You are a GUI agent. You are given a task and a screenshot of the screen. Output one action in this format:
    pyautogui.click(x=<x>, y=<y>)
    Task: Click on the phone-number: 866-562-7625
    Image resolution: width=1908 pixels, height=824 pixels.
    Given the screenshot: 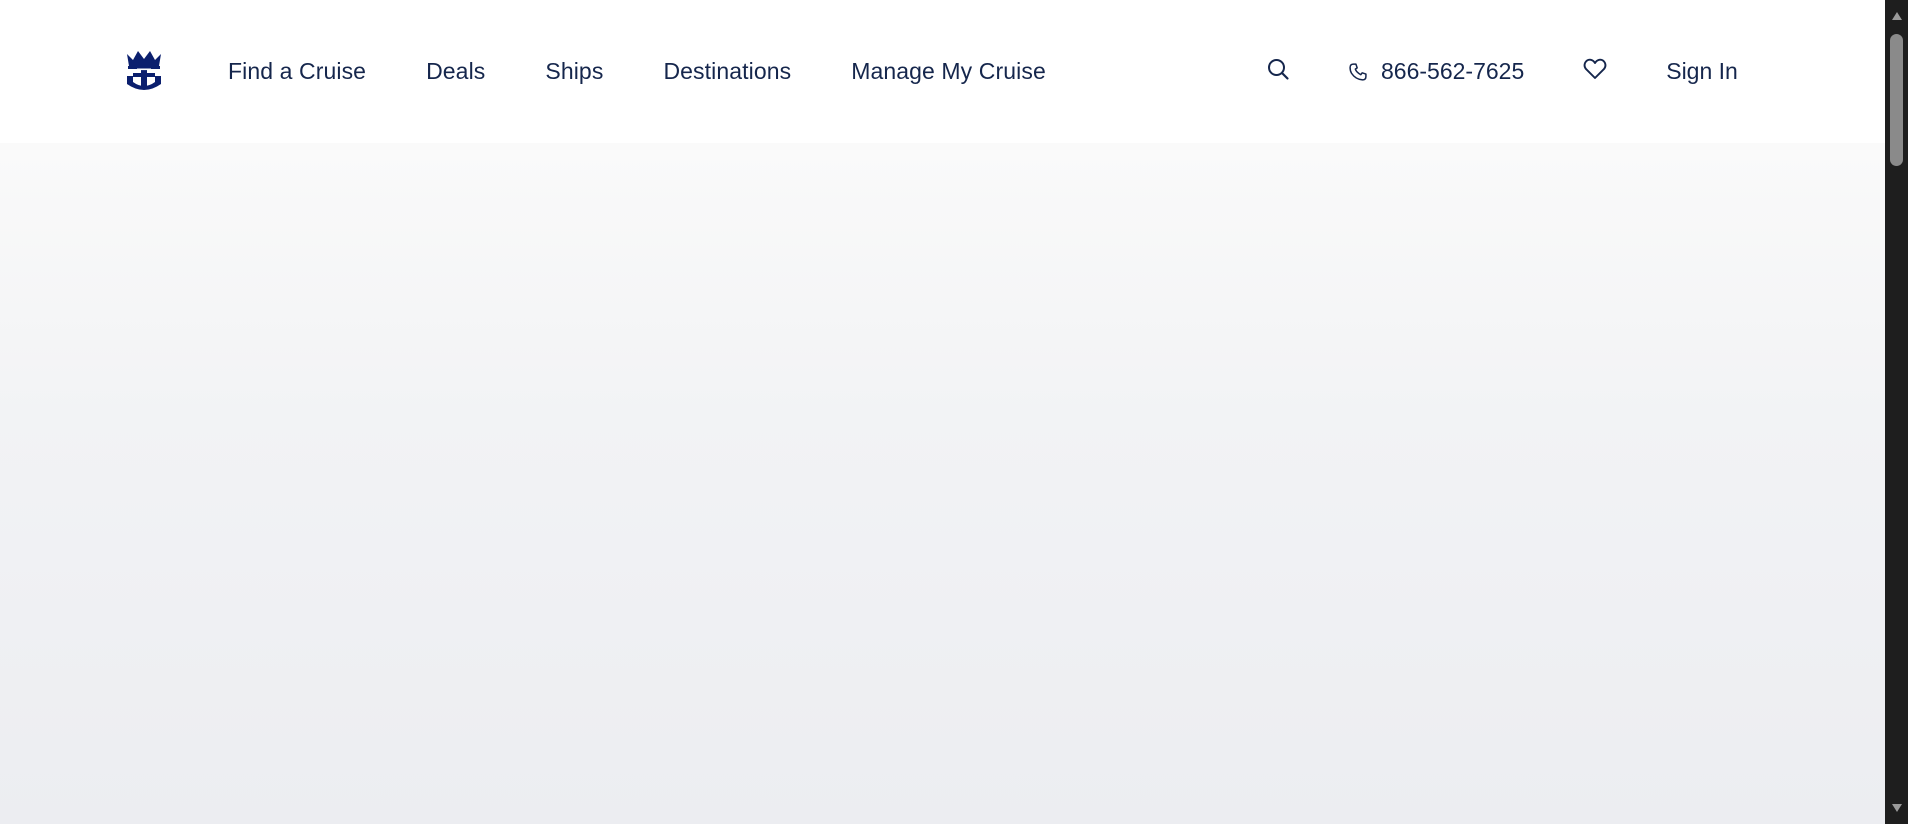 What is the action you would take?
    pyautogui.click(x=1453, y=71)
    